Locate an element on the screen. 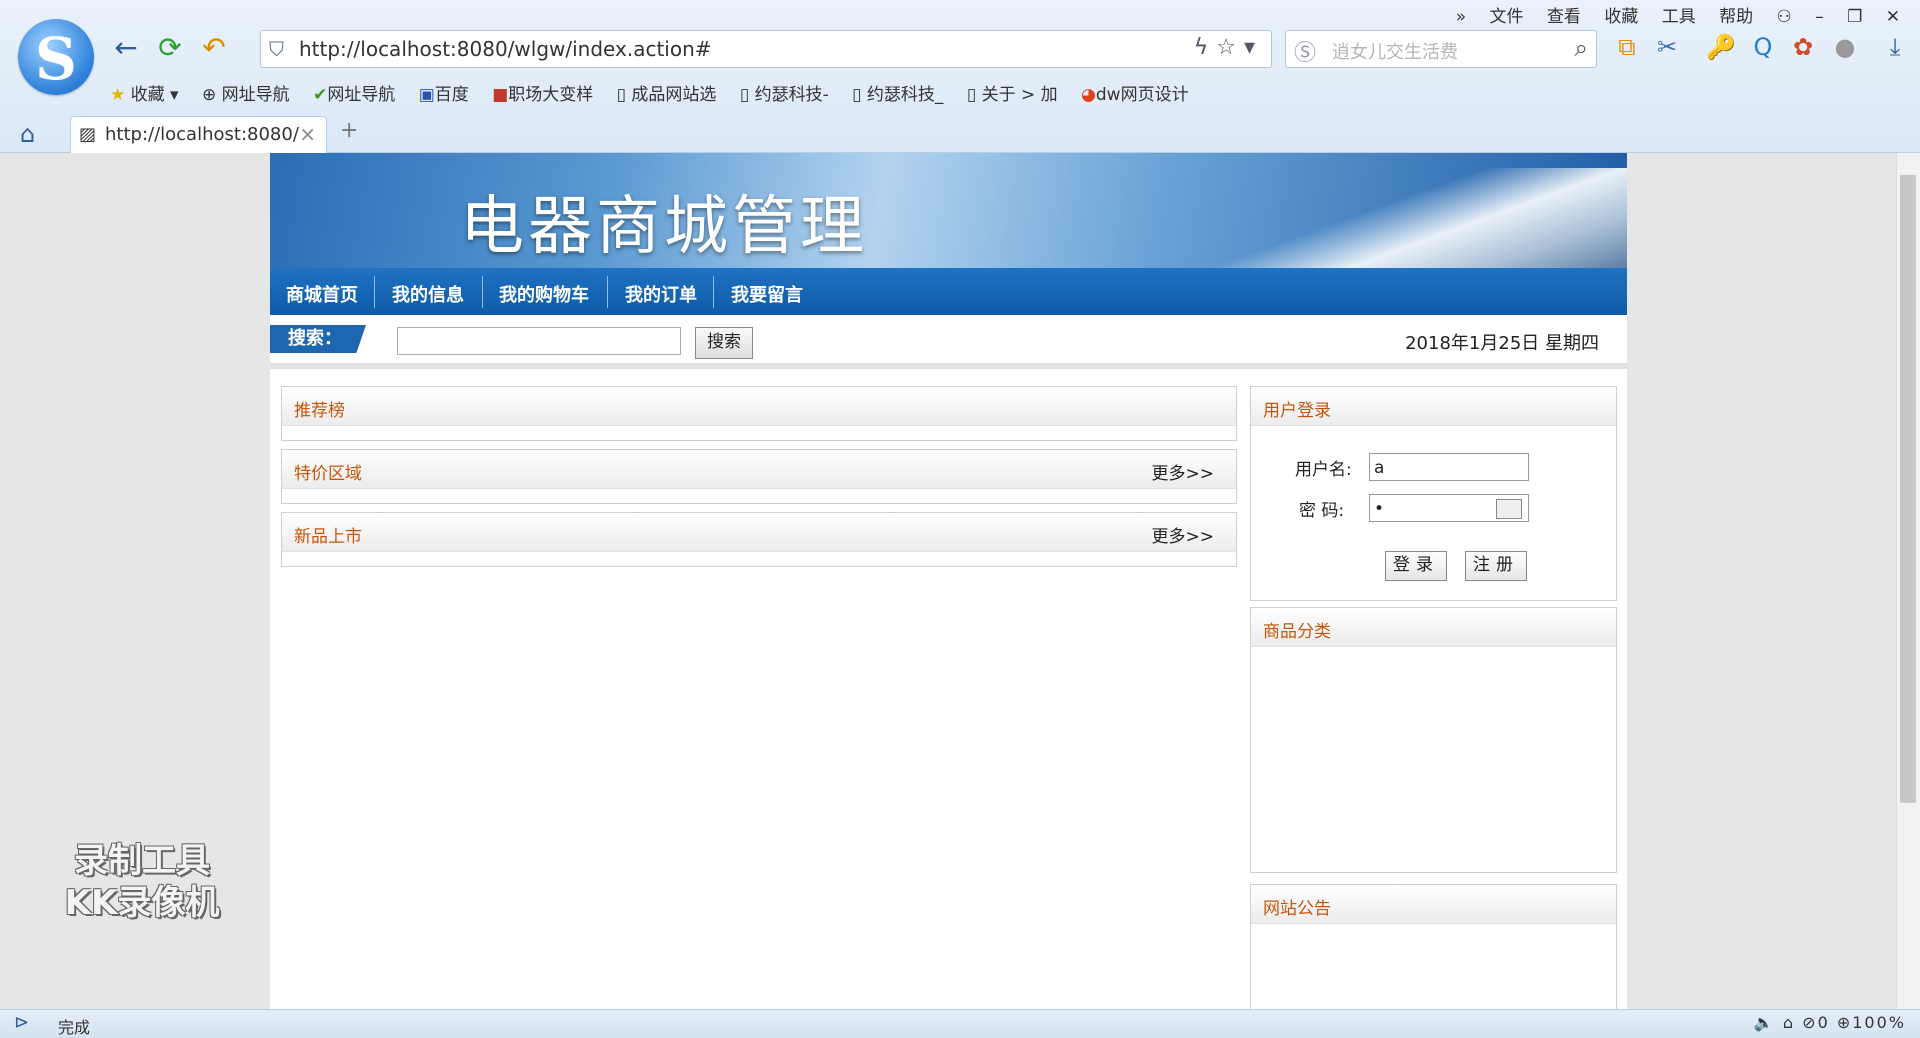 The image size is (1920, 1038). bookmark-nav-2: ✔网址导航 is located at coordinates (354, 95).